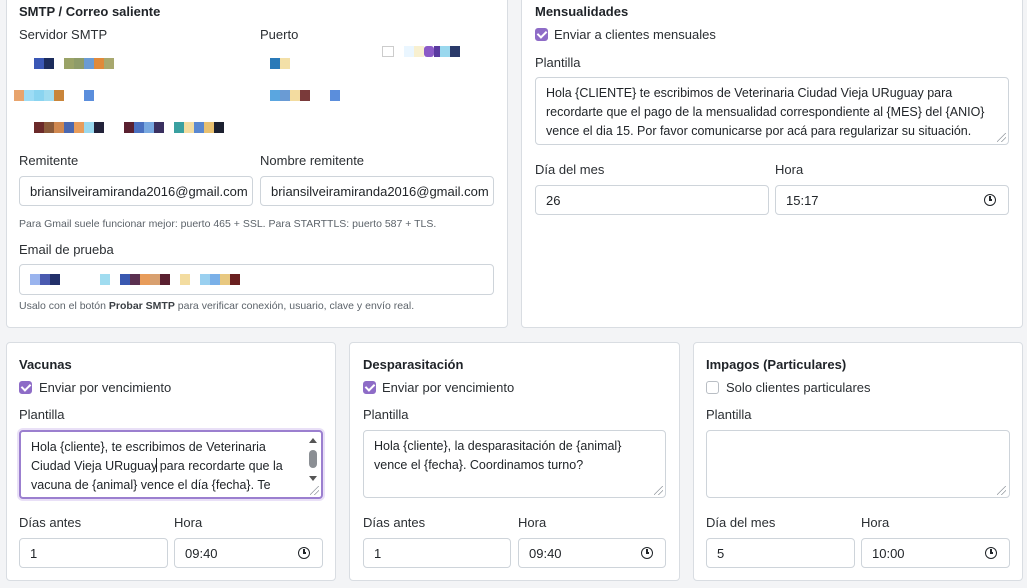 The width and height of the screenshot is (1027, 588). I want to click on desparasitacion-send-label: Enviar por vencimiento, so click(448, 387).